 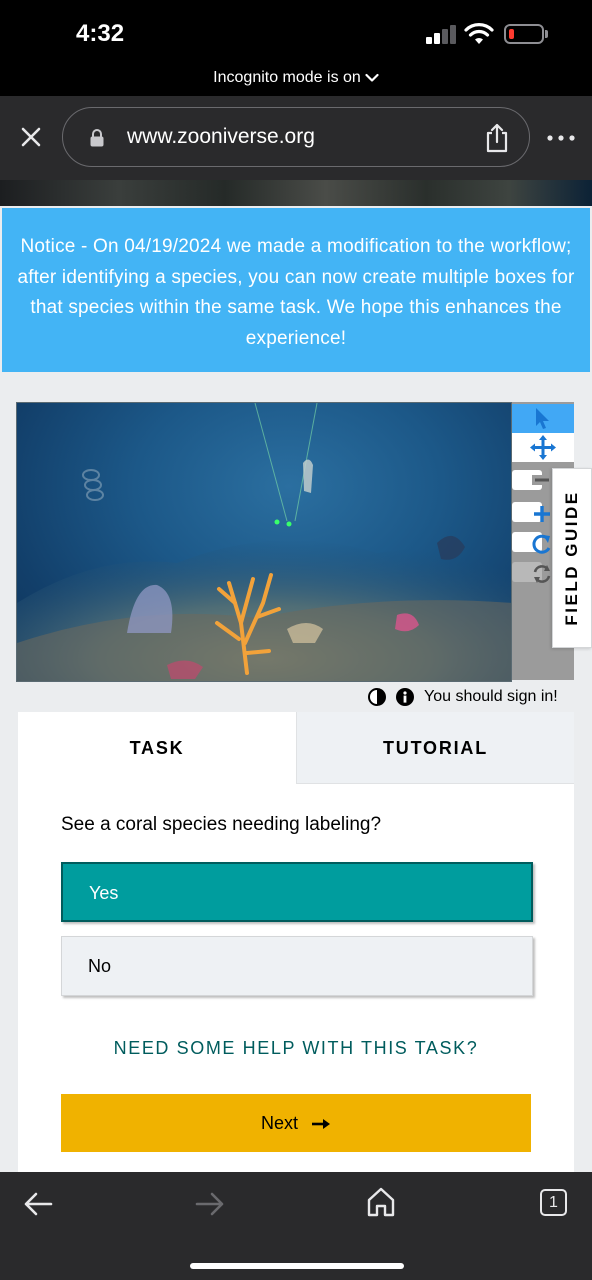 What do you see at coordinates (377, 697) in the screenshot?
I see `contrast-icon` at bounding box center [377, 697].